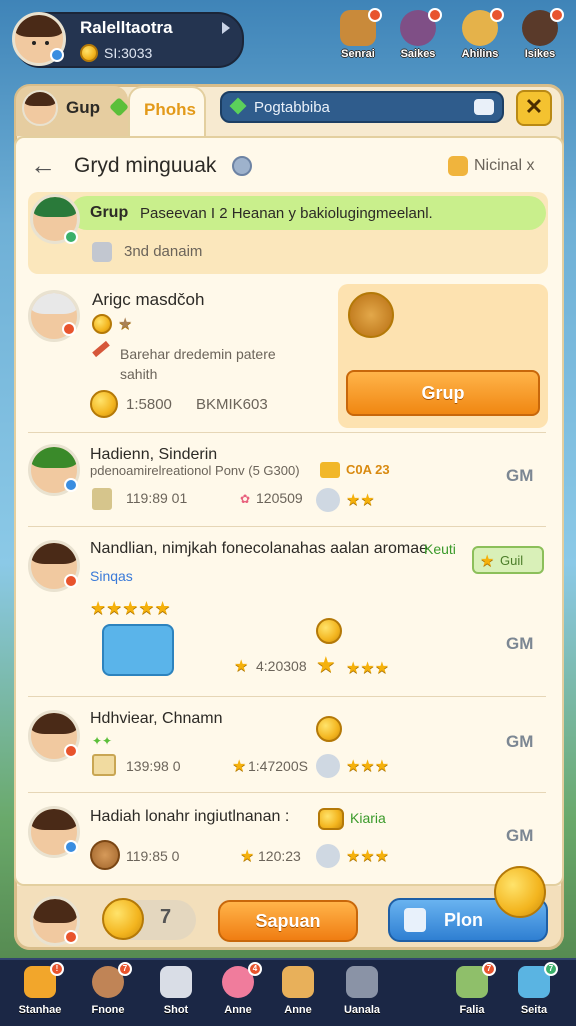 The image size is (576, 1026). I want to click on primary-action-label: Sapuan, so click(288, 921).